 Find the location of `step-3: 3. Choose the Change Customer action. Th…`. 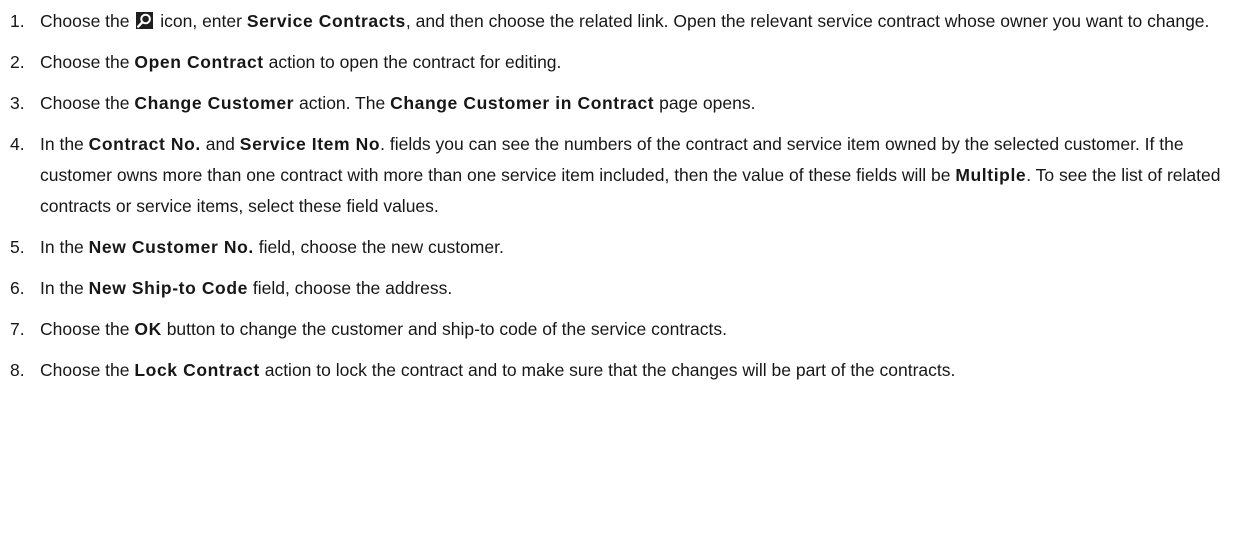

step-3: 3. Choose the Change Customer action. Th… is located at coordinates (622, 103).